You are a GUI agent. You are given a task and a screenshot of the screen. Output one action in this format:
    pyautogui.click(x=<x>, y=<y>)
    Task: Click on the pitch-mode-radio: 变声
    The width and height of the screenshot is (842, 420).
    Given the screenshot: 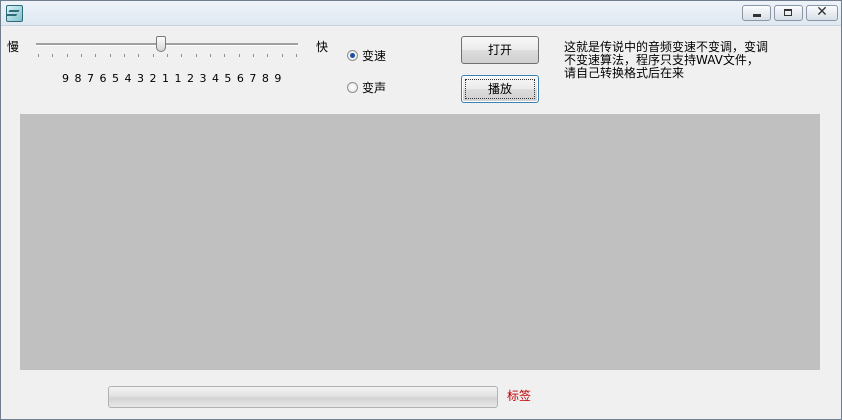 What is the action you would take?
    pyautogui.click(x=366, y=87)
    